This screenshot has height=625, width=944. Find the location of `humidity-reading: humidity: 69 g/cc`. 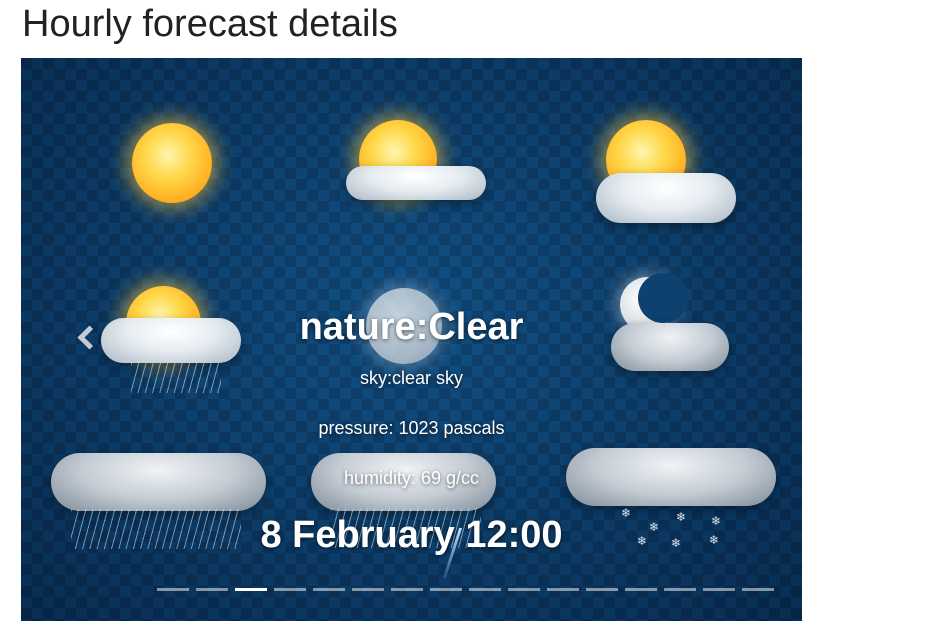

humidity-reading: humidity: 69 g/cc is located at coordinates (411, 478).